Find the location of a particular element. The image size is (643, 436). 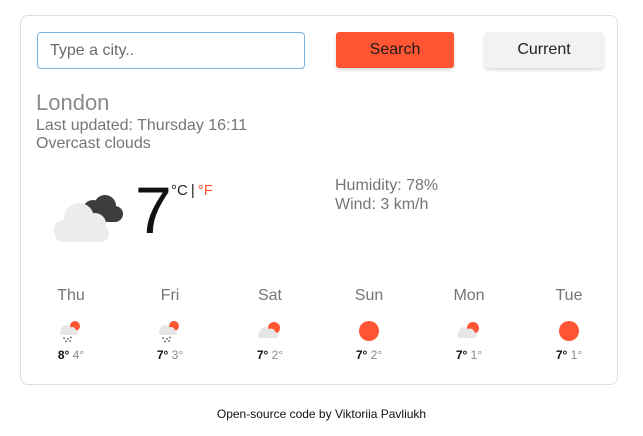

forecast-day: Sun 7° 2° is located at coordinates (369, 324).